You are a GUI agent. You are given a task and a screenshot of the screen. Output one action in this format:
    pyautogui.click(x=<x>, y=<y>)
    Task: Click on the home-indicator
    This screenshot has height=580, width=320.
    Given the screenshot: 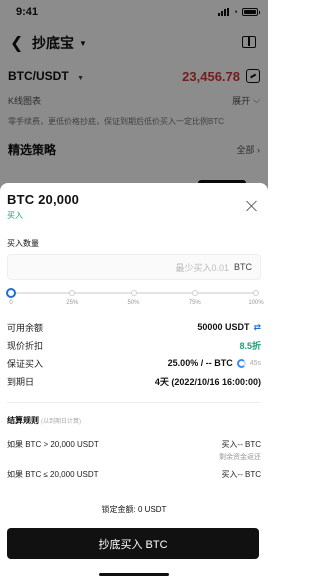 What is the action you would take?
    pyautogui.click(x=134, y=574)
    